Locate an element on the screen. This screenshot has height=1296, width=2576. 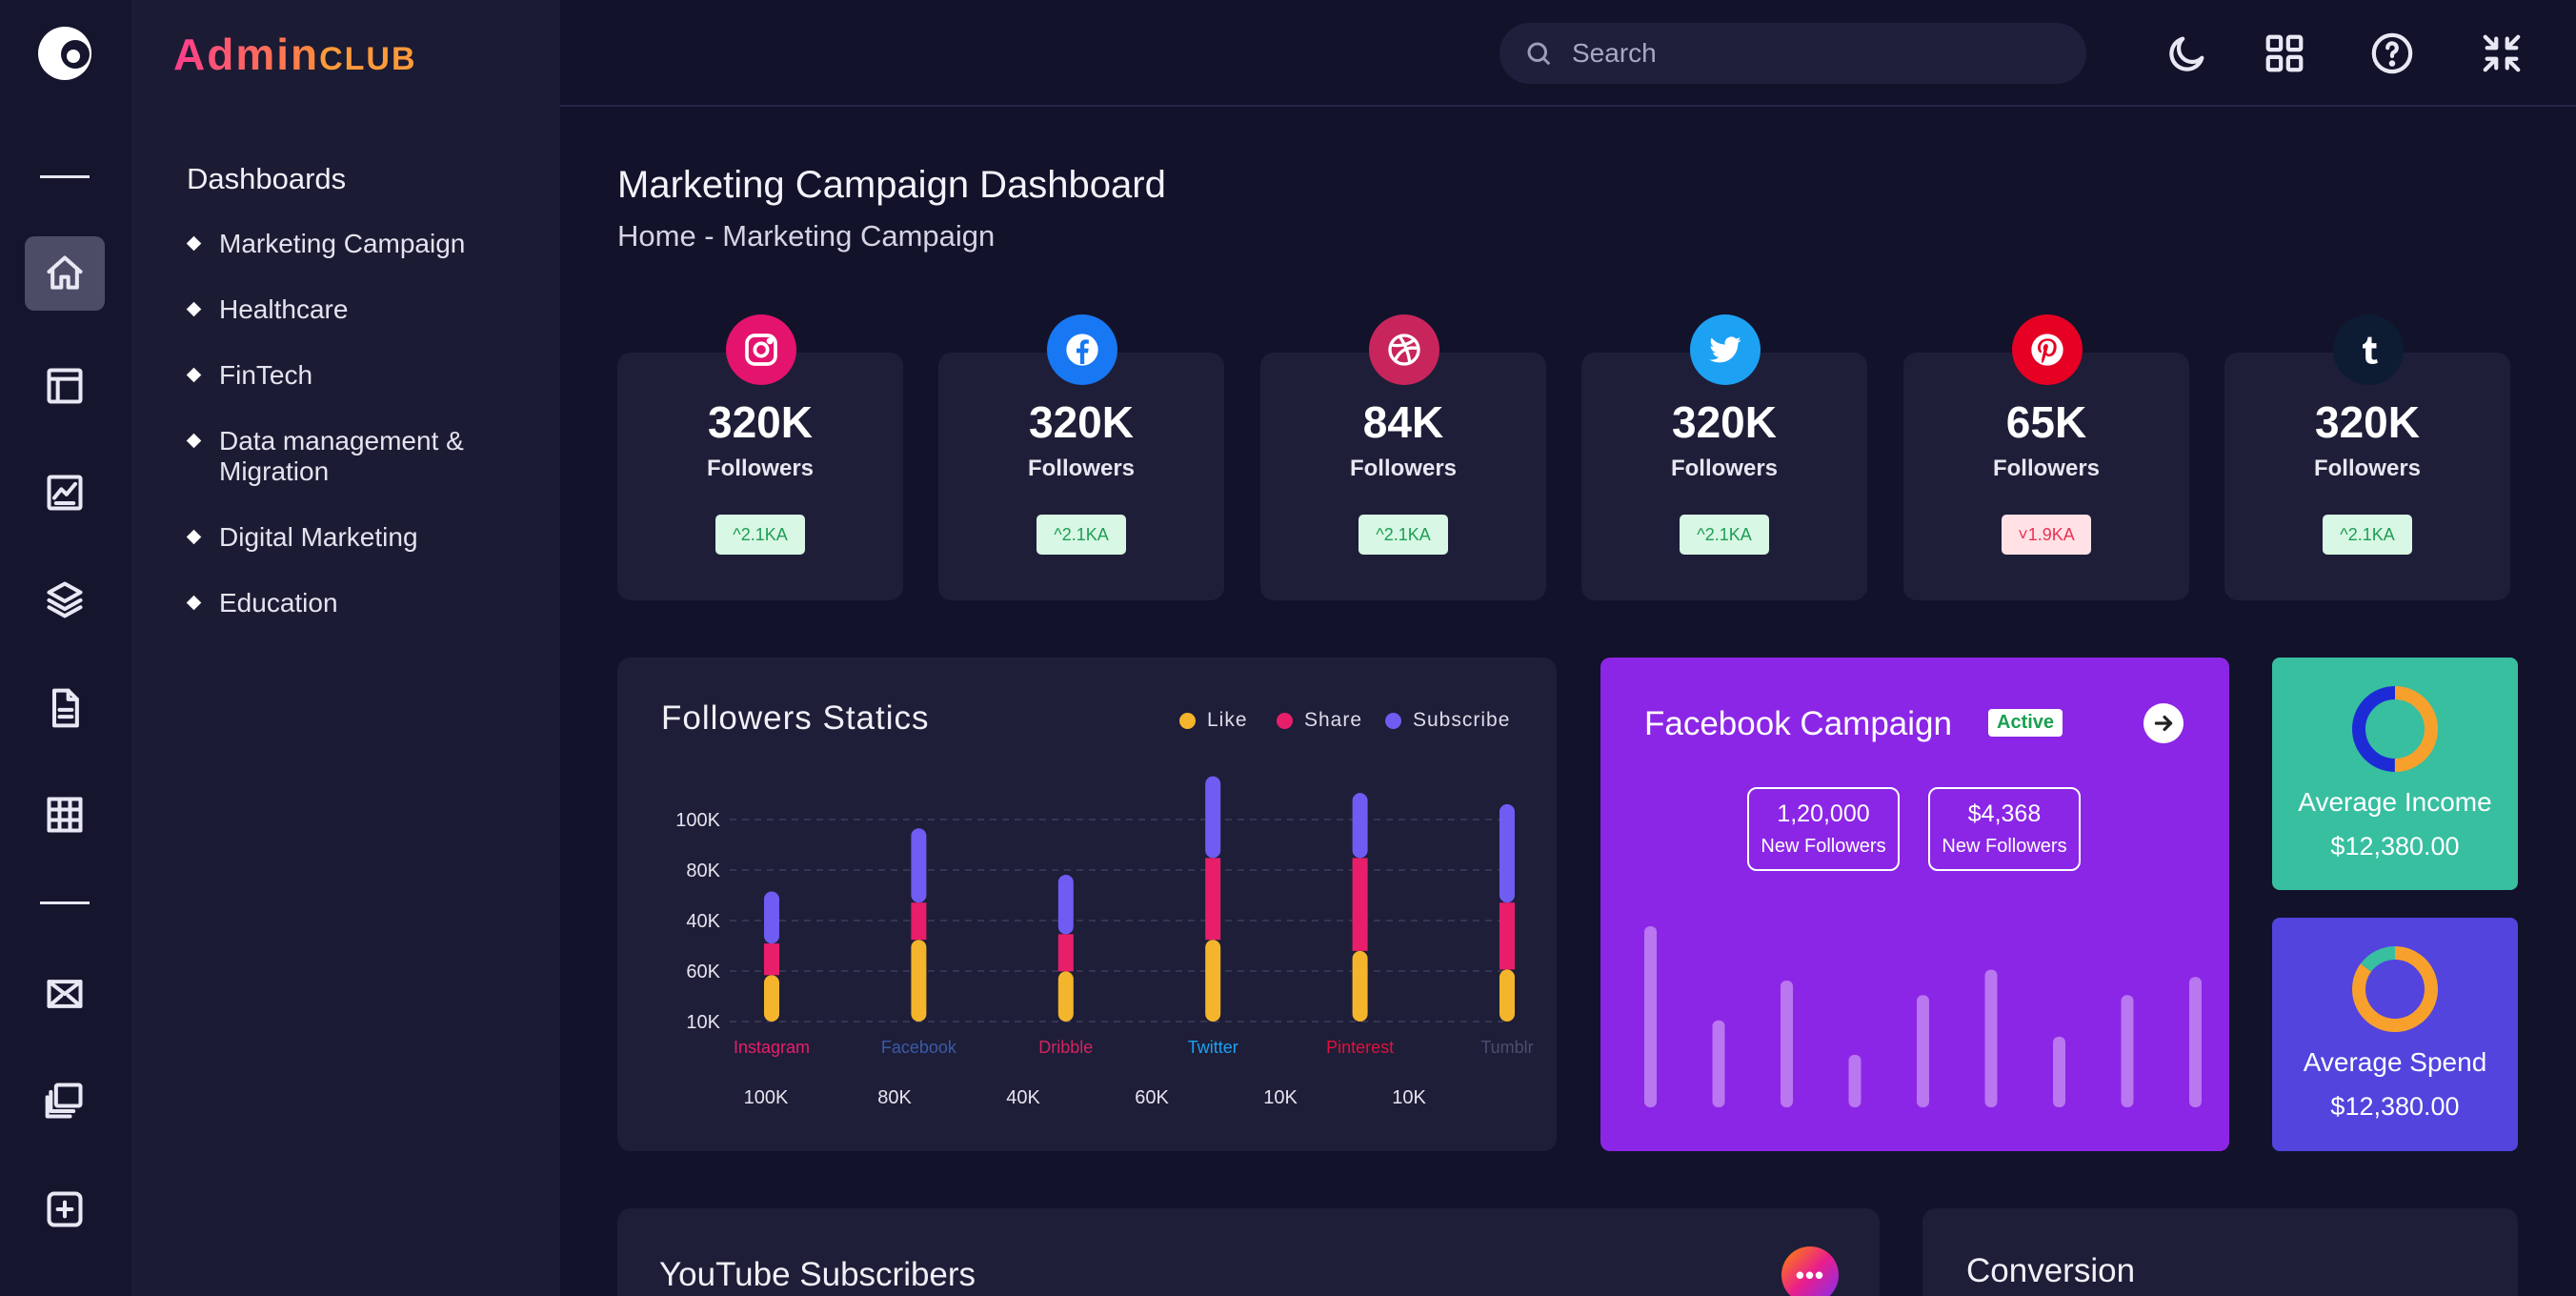
average-income-card: Average Income $12,380.00 is located at coordinates (2395, 774).